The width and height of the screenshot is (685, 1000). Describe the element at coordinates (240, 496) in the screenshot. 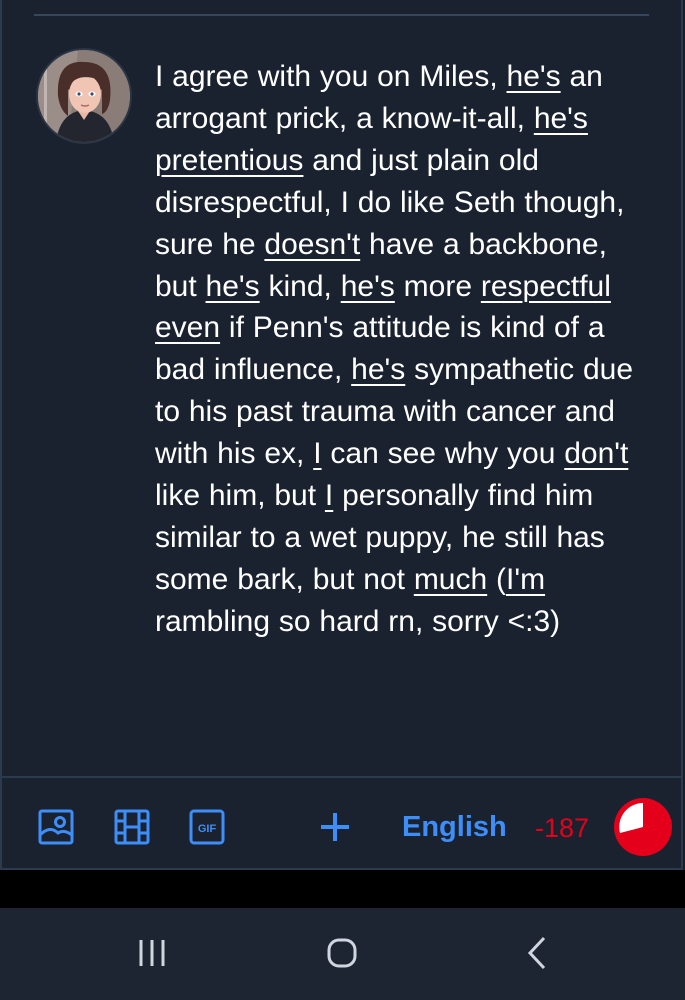

I see `text-segment: like him, but` at that location.